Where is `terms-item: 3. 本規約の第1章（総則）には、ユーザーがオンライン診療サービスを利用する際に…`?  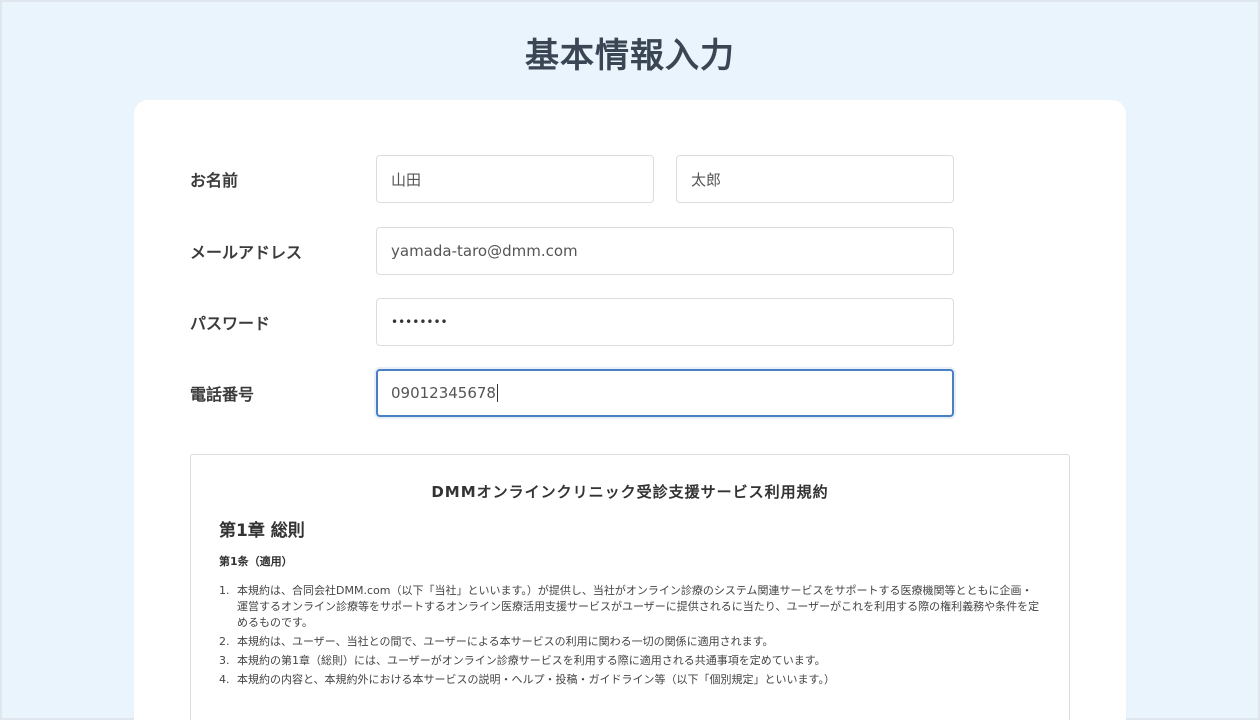
terms-item: 3. 本規約の第1章（総則）には、ユーザーがオンライン診療サービスを利用する際に… is located at coordinates (630, 661).